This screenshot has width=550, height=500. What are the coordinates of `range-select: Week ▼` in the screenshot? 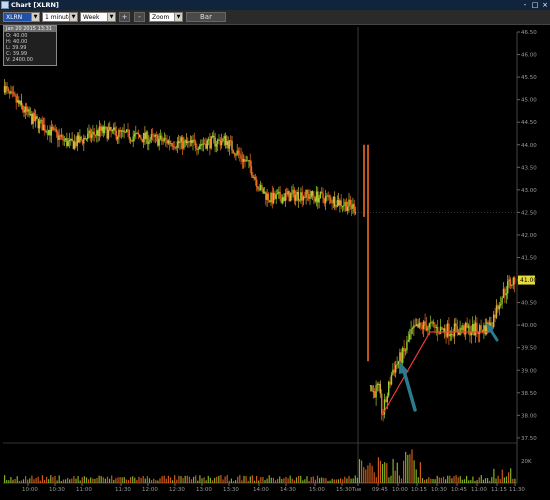 It's located at (98, 17).